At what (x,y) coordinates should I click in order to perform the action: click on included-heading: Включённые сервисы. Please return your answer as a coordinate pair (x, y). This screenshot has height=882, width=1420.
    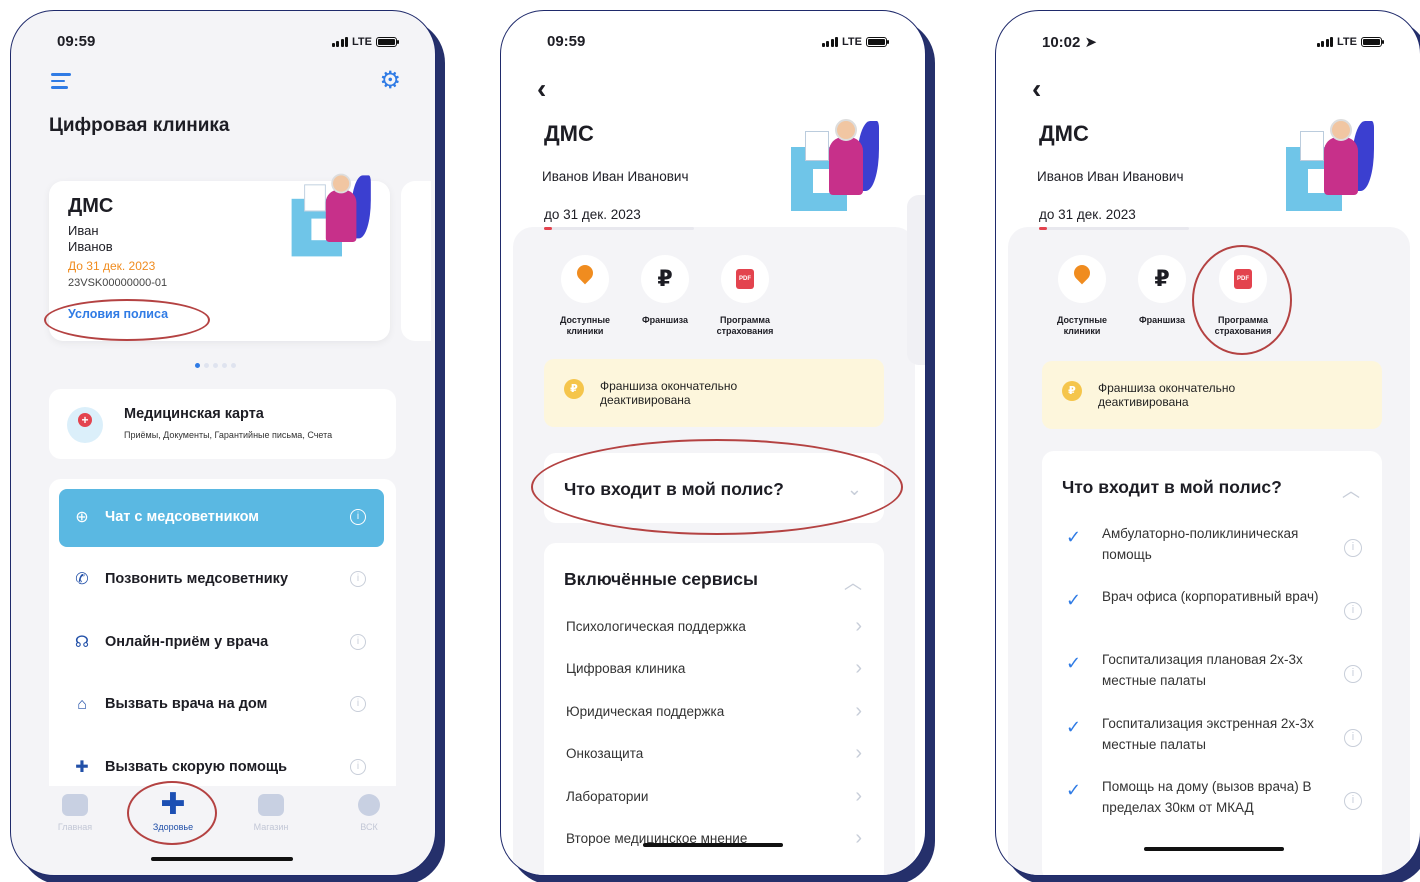
    Looking at the image, I should click on (661, 579).